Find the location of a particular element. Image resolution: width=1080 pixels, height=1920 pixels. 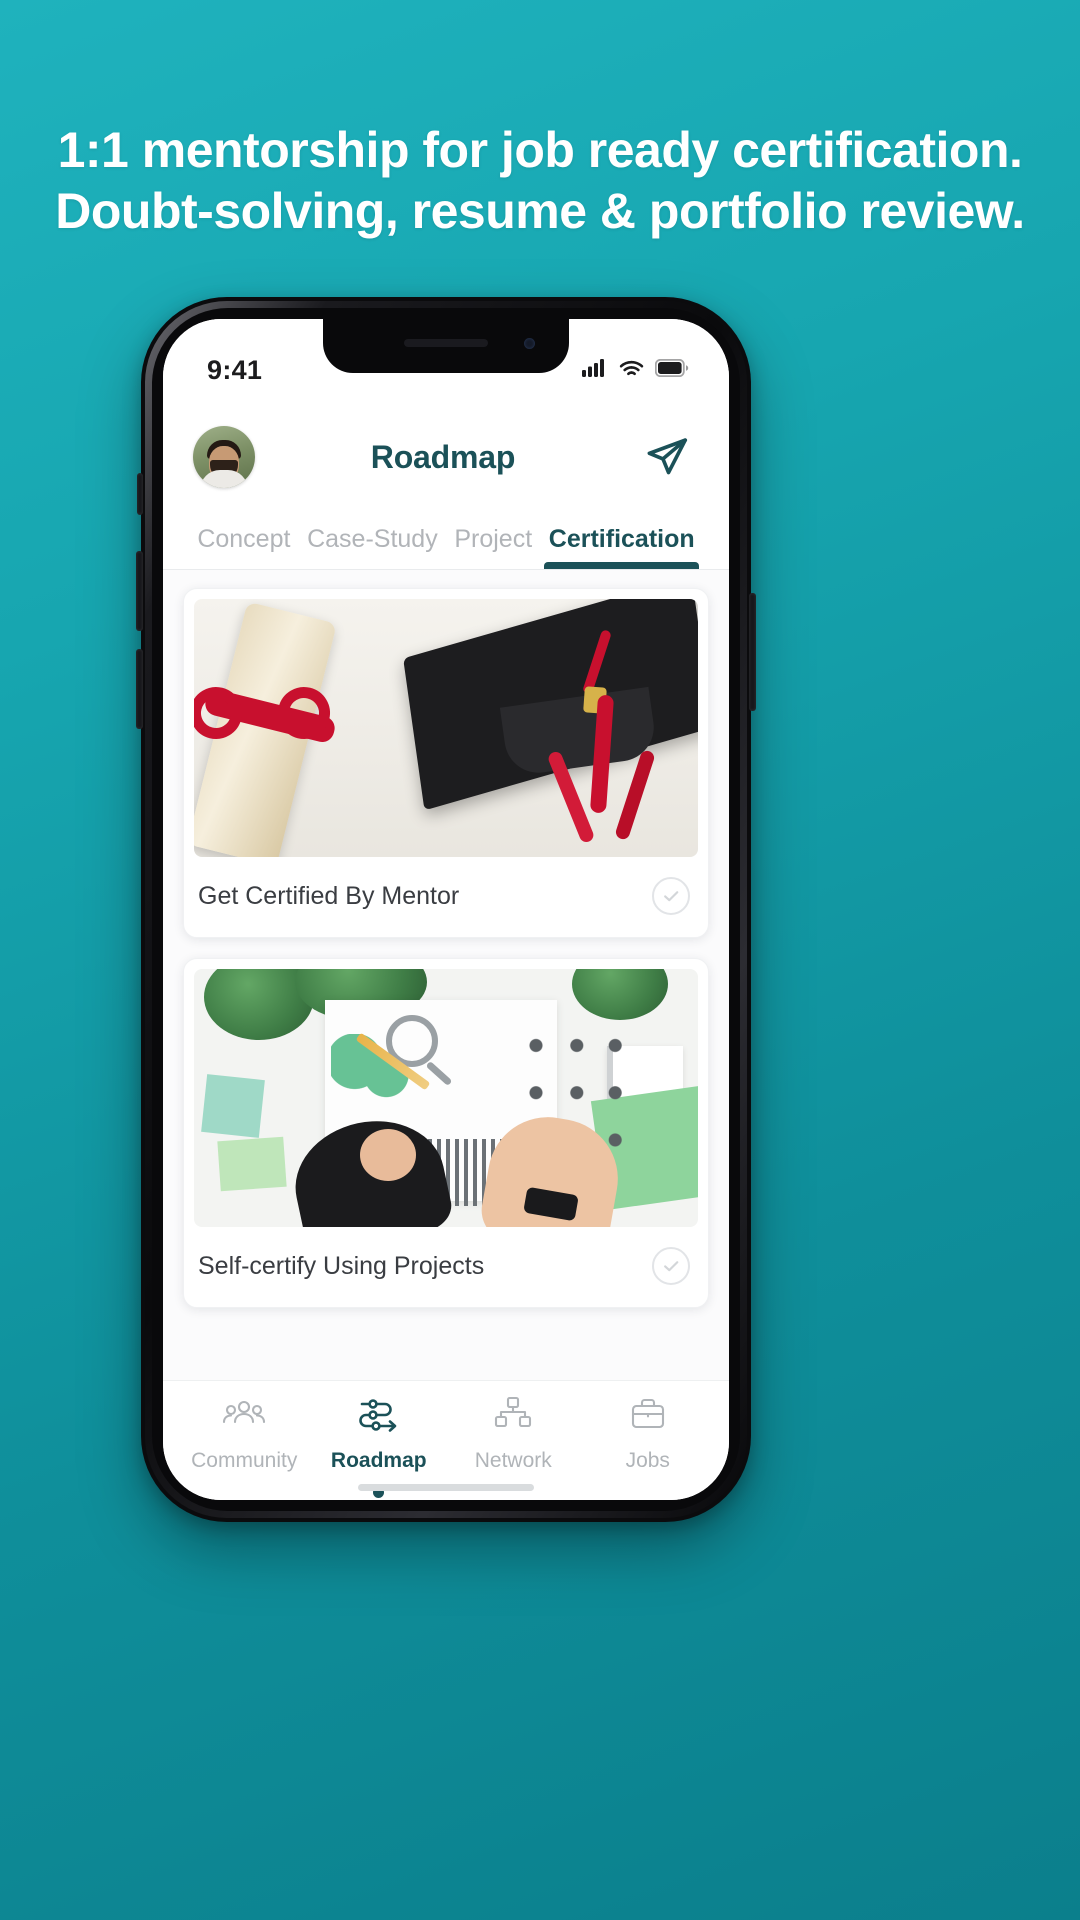

list-item: Get Certified By Mentor is located at coordinates (446, 763).